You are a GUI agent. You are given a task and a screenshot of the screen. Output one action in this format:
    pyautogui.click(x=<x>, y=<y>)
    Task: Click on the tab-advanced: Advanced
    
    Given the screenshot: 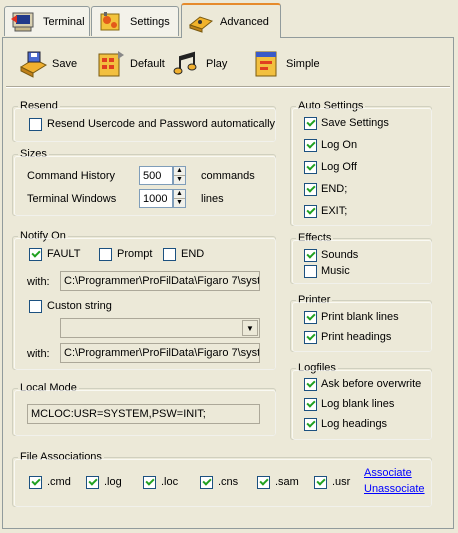 What is the action you would take?
    pyautogui.click(x=231, y=20)
    